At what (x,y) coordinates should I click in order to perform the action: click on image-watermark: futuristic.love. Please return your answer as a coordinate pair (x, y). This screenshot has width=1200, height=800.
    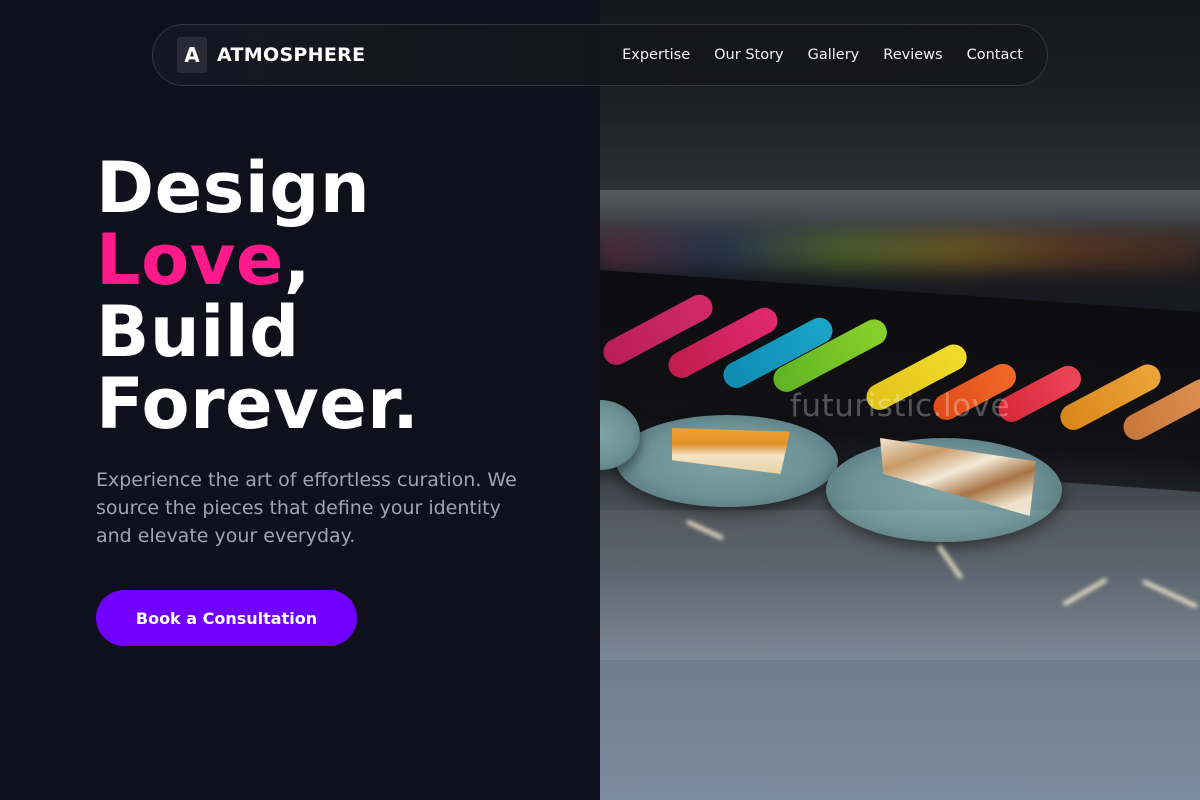
    Looking at the image, I should click on (900, 406).